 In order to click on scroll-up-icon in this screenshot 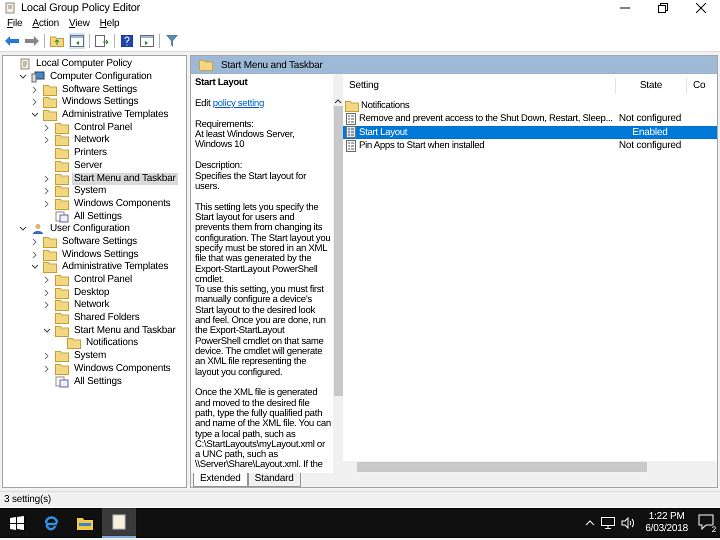, I will do `click(338, 101)`.